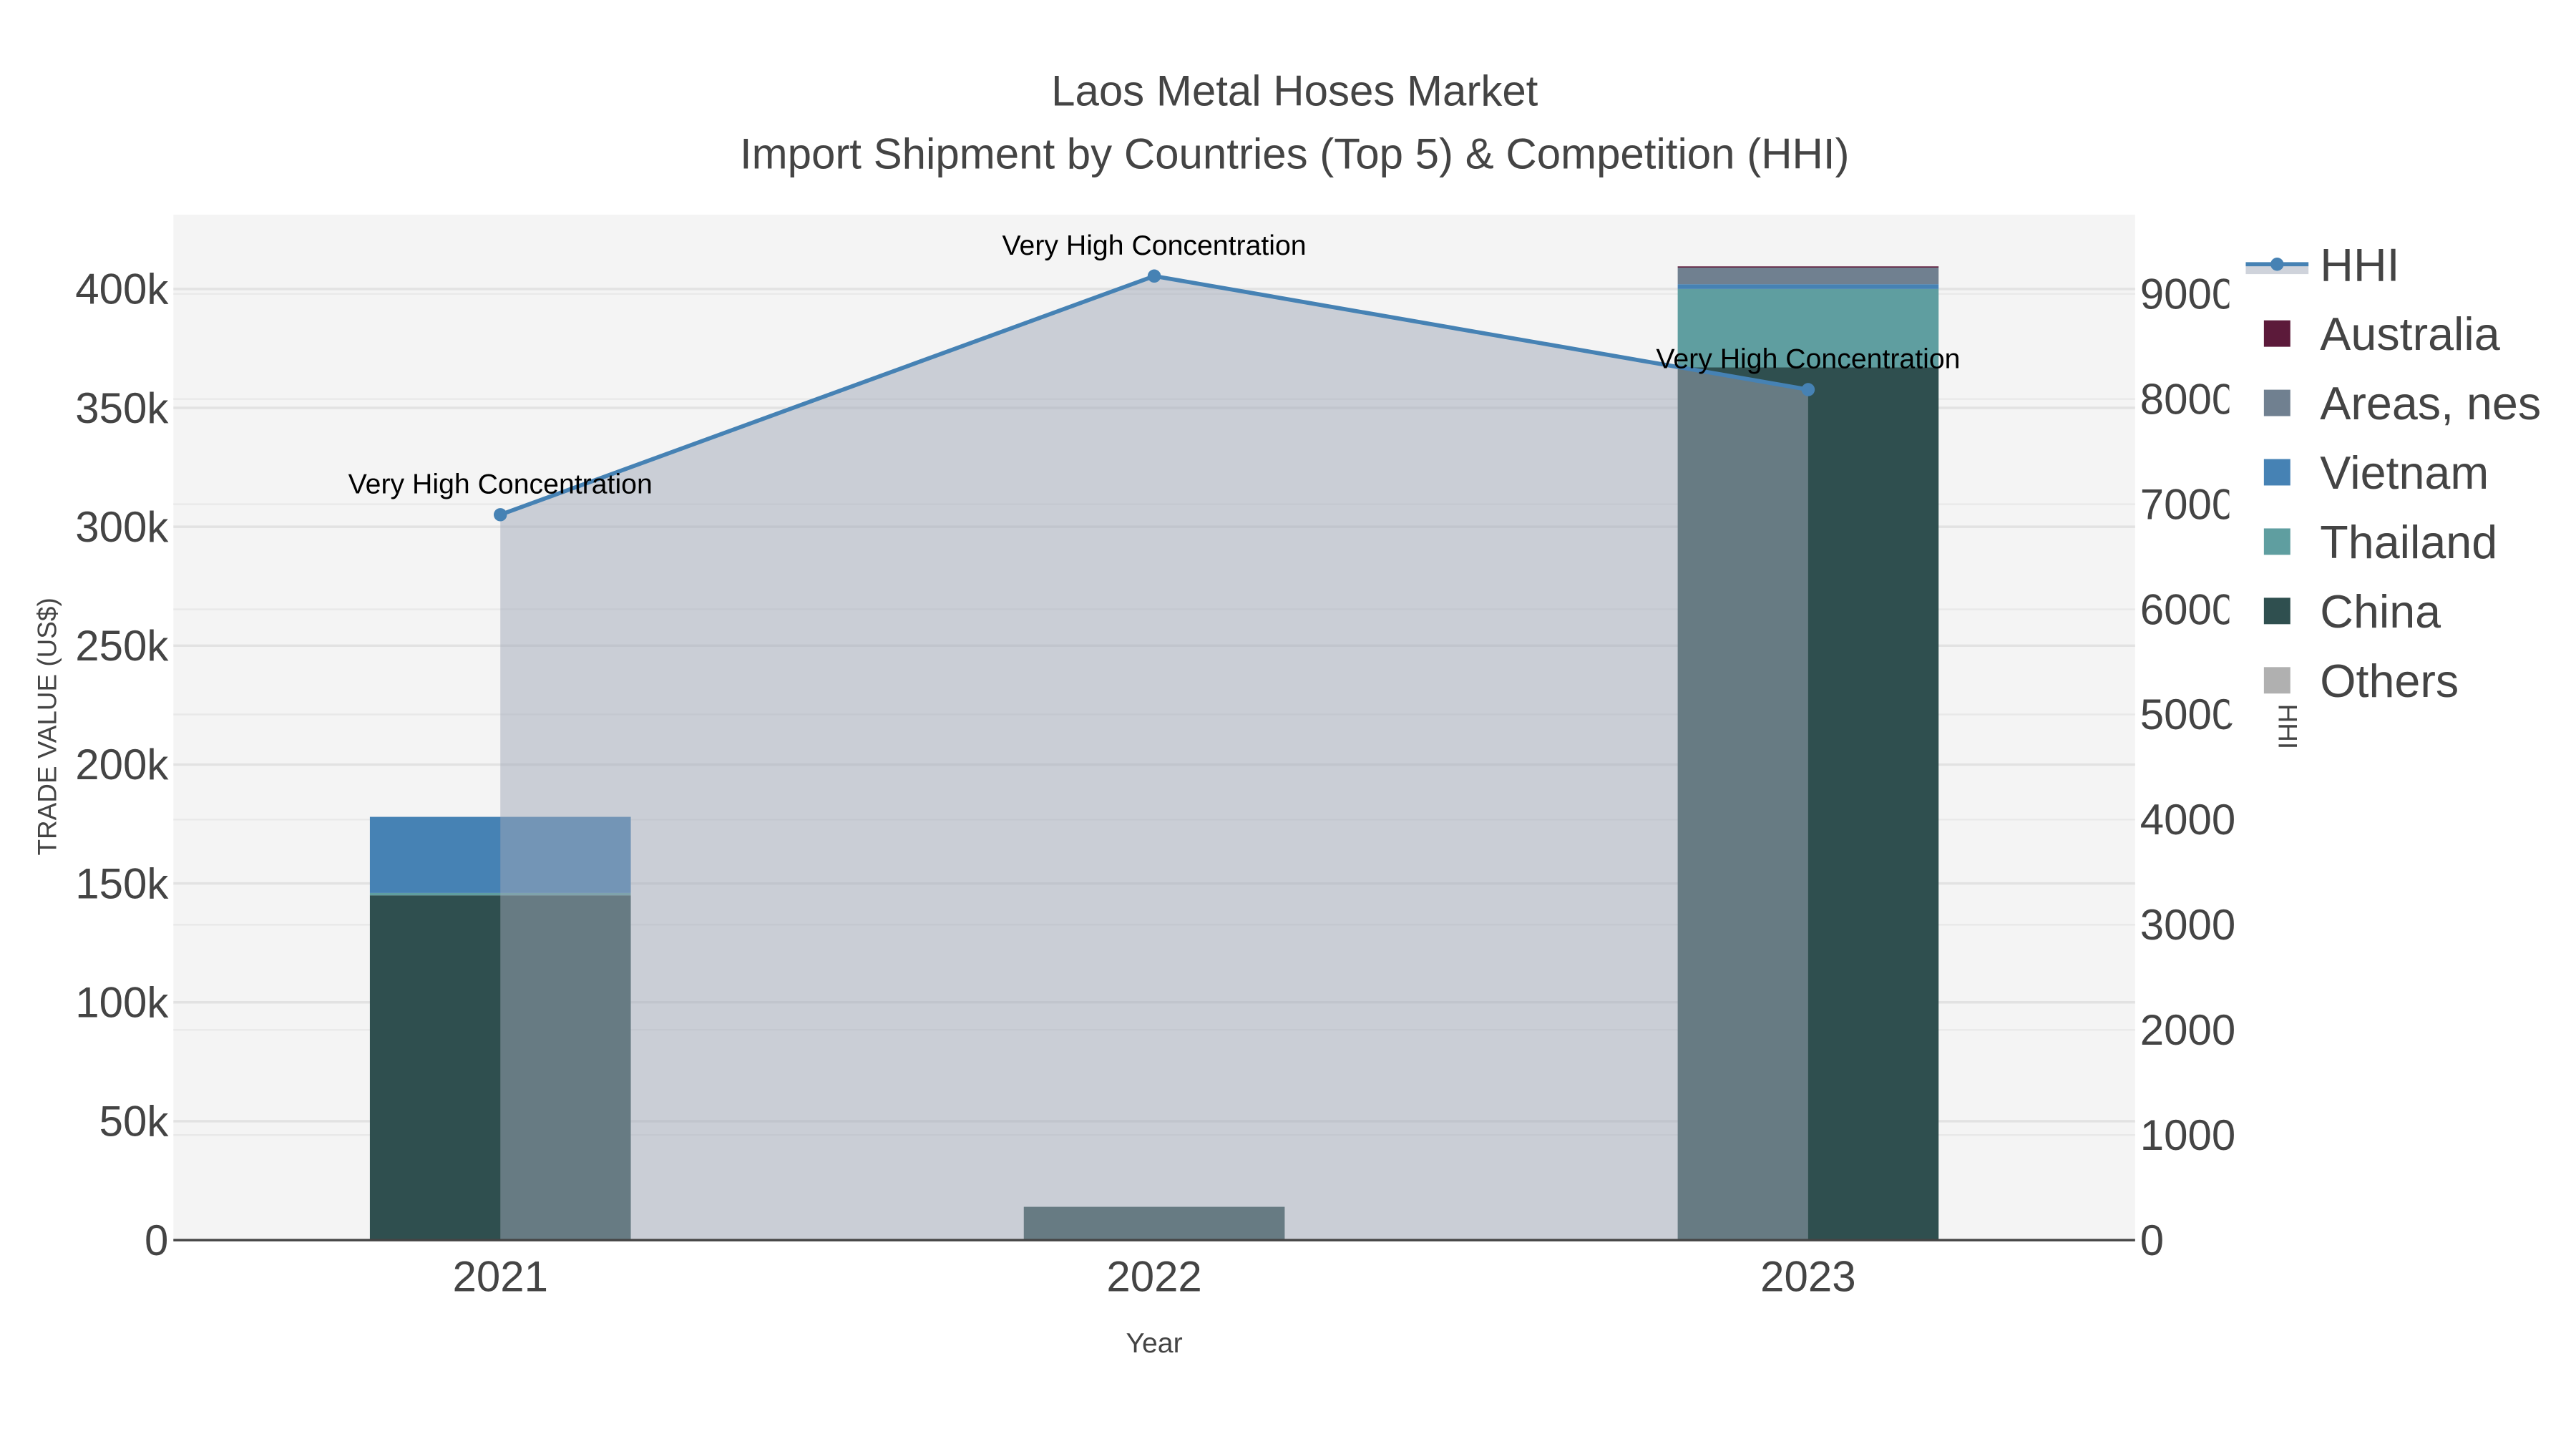 The image size is (2576, 1449). I want to click on y-axis-label: TRADE VALUE (US$), so click(47, 726).